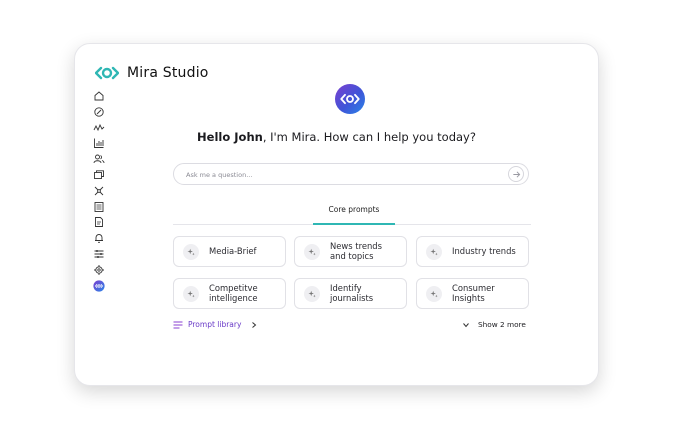 Image resolution: width=674 pixels, height=433 pixels. I want to click on sidebar, so click(101, 191).